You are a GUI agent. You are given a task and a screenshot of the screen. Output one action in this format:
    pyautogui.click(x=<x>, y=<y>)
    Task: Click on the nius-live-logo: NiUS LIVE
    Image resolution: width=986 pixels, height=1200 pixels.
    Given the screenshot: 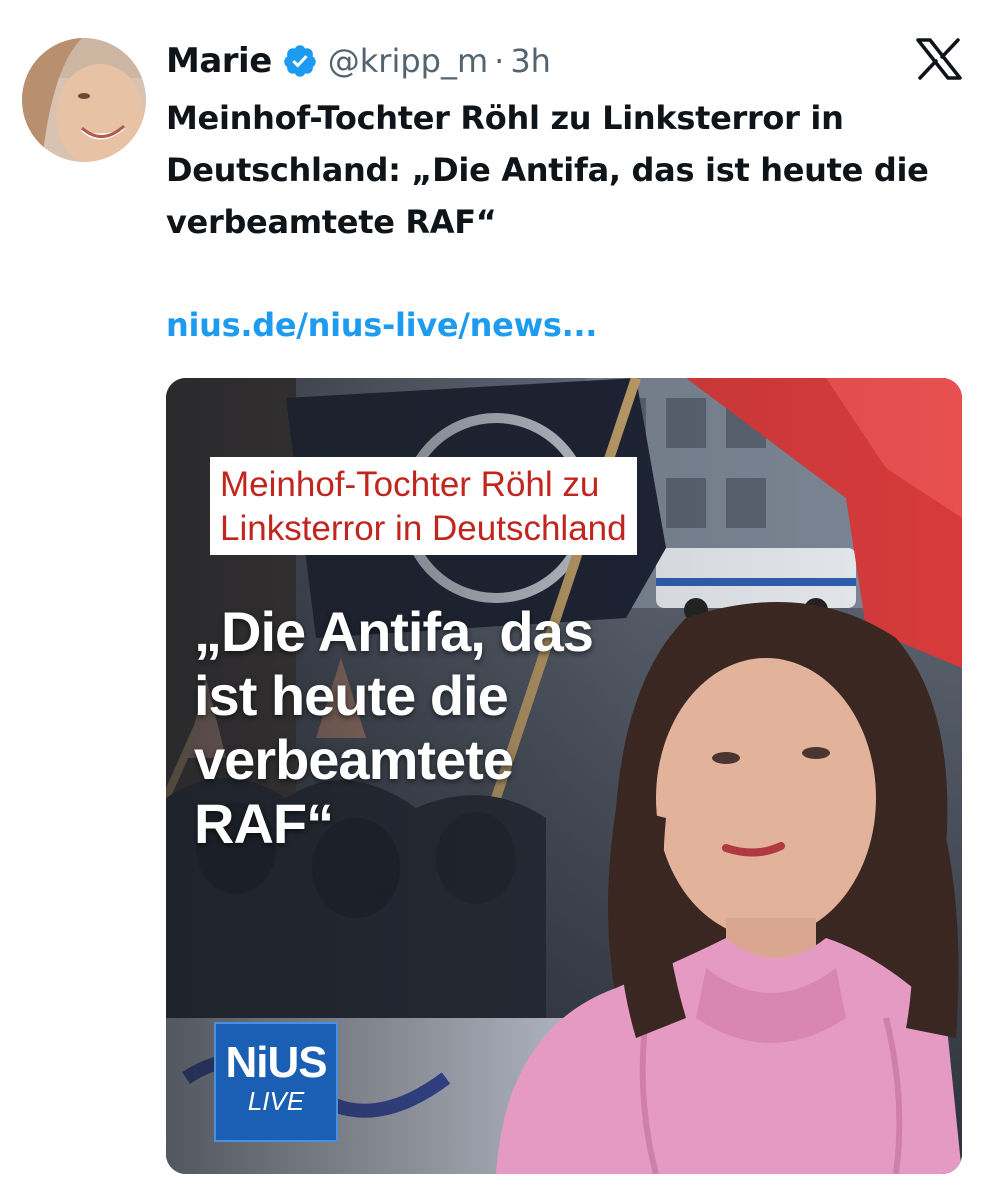 What is the action you would take?
    pyautogui.click(x=276, y=1082)
    